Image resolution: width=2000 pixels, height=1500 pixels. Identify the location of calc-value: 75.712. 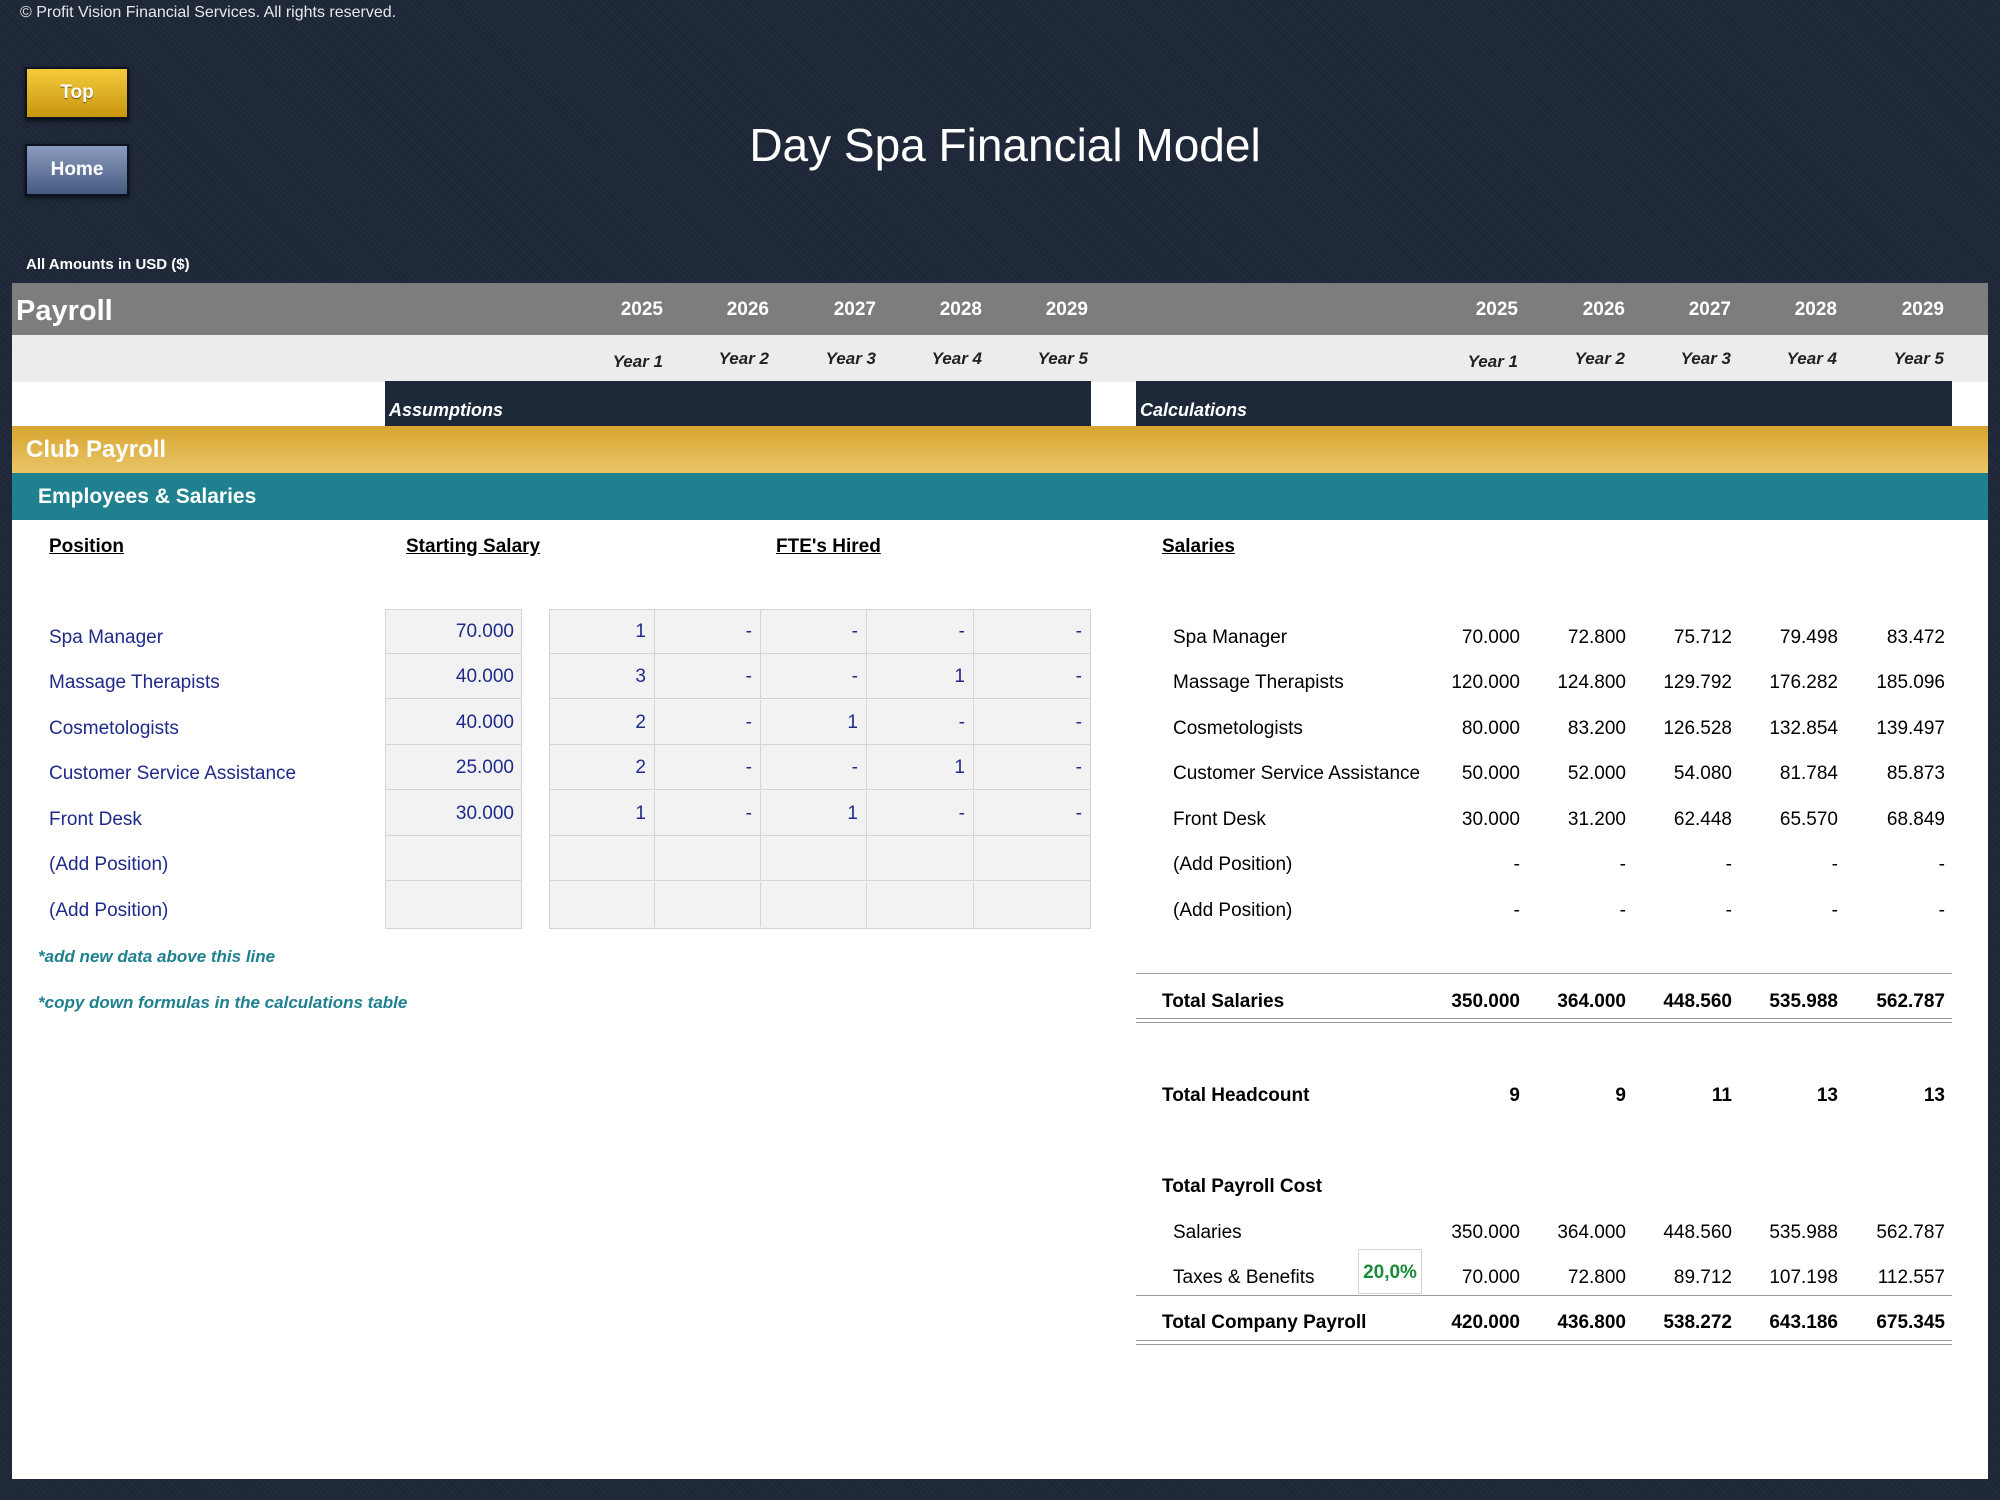
(1702, 637).